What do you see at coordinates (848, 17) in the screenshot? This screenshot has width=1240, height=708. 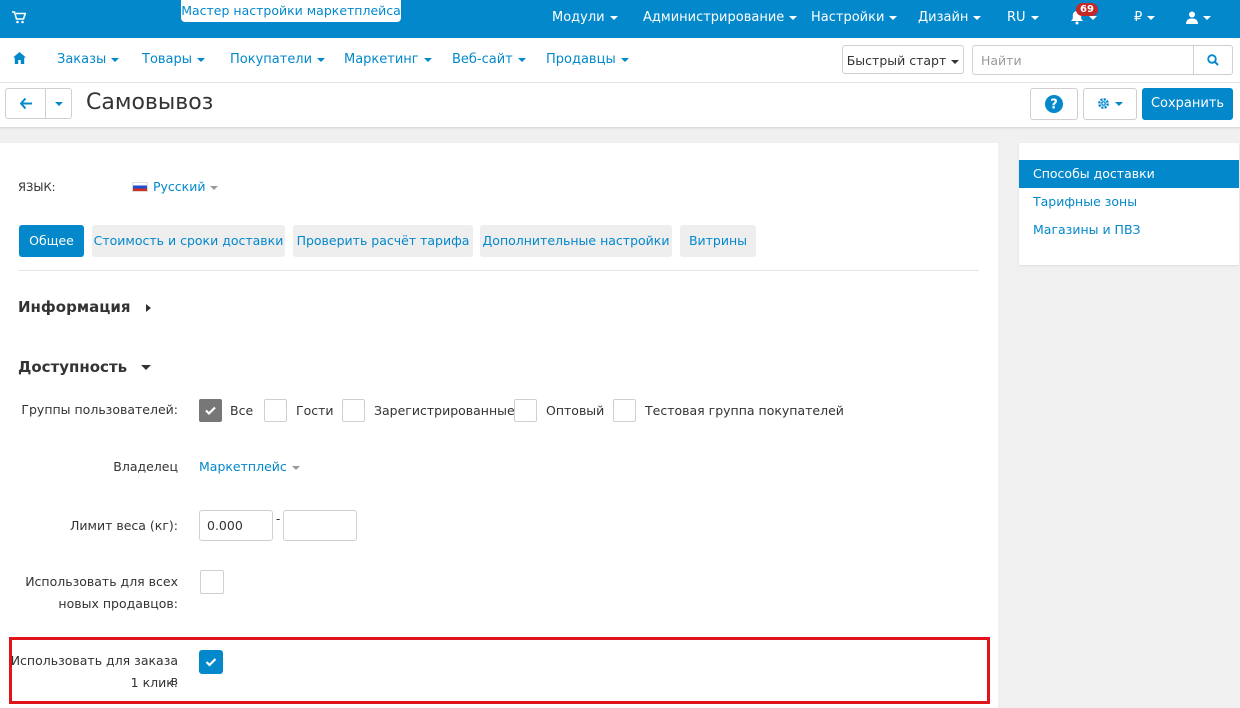 I see `menu-settings-label: Настройки` at bounding box center [848, 17].